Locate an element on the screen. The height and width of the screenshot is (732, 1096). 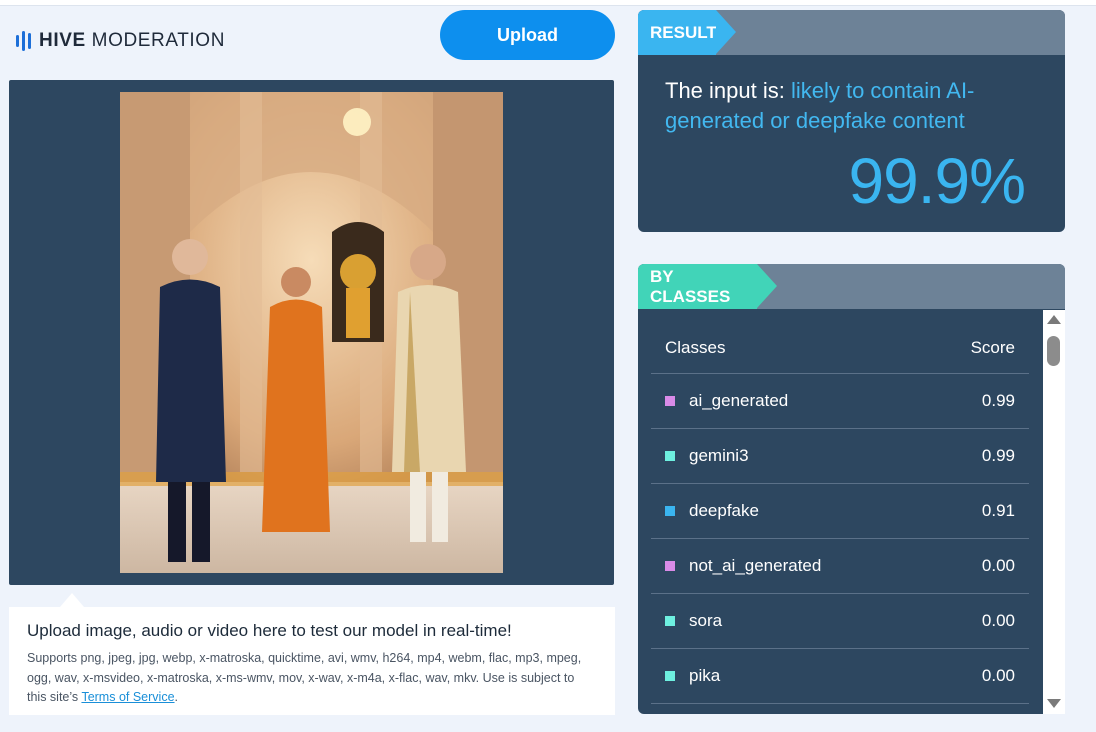
scroll-down-arrow-icon is located at coordinates (1054, 703).